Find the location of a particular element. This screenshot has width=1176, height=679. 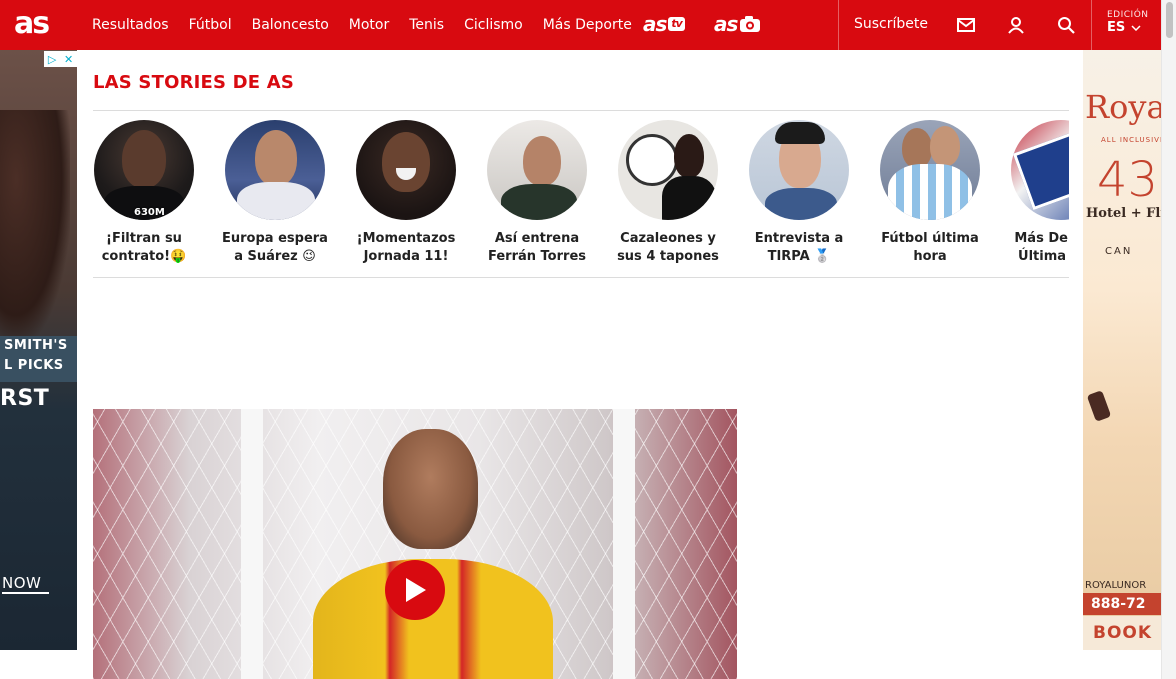

ad-right-price: 43 is located at coordinates (1128, 180).